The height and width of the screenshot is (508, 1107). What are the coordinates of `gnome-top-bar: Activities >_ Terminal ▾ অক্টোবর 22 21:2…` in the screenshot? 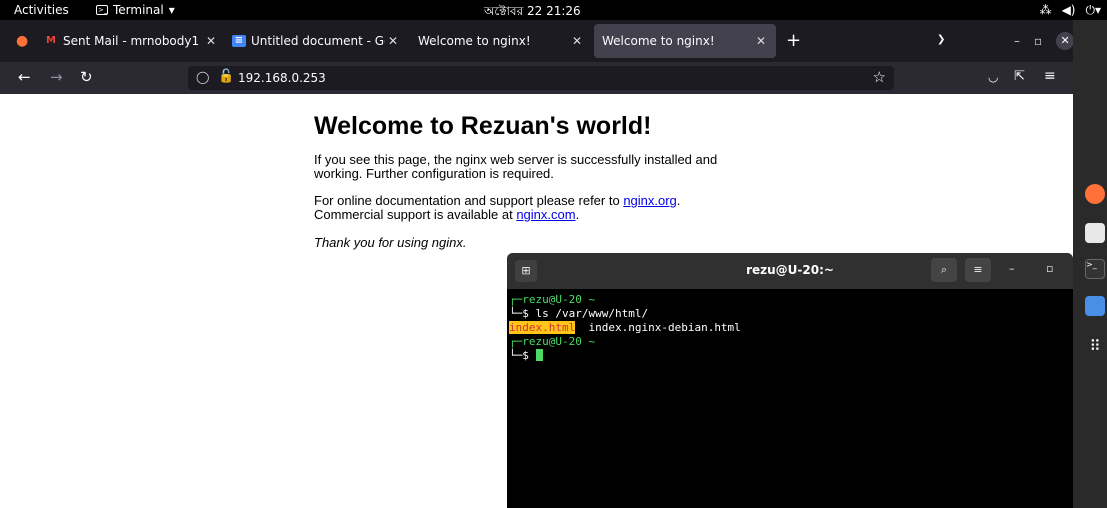 It's located at (553, 10).